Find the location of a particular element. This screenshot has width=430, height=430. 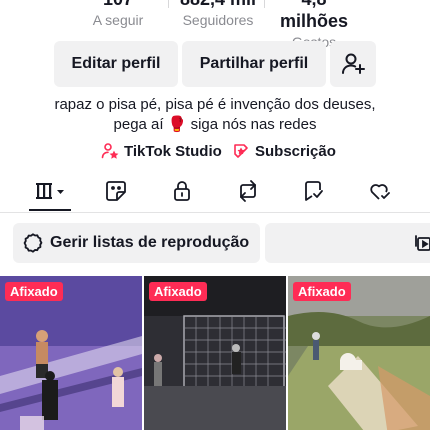

manage-playlists-label: Gerir listas de reprodução is located at coordinates (150, 242).